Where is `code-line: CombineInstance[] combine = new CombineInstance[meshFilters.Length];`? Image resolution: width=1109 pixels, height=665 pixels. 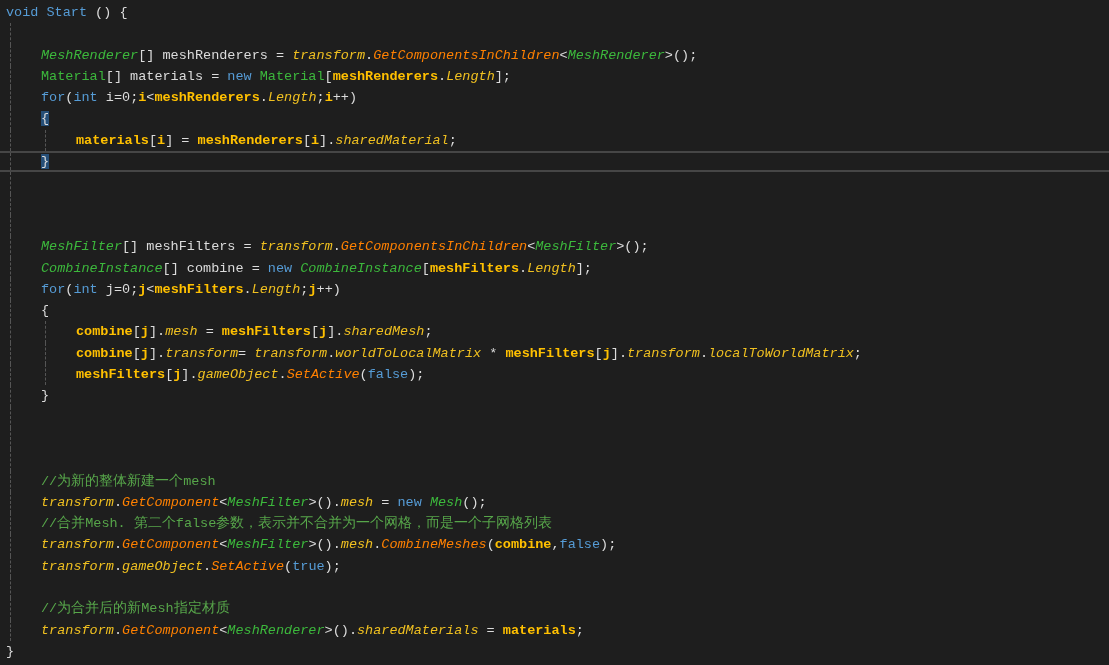 code-line: CombineInstance[] combine = new CombineInstance[meshFilters.Length]; is located at coordinates (316, 268).